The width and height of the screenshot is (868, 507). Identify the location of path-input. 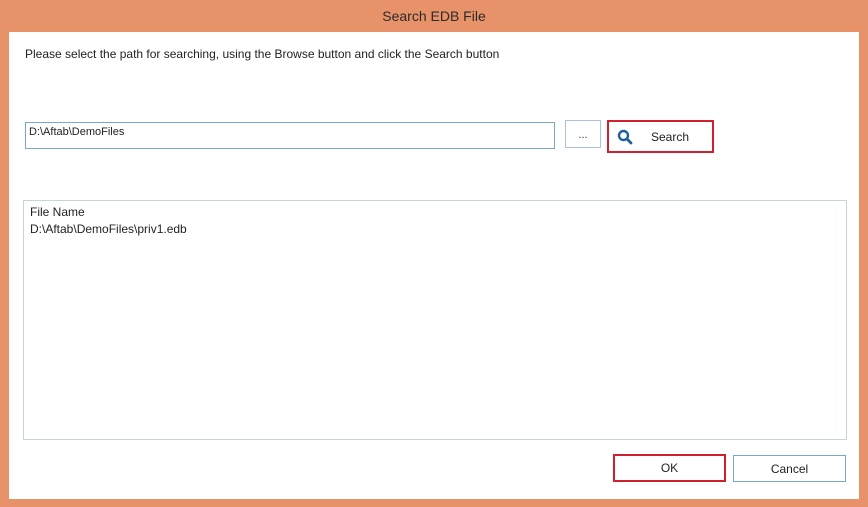
(290, 135).